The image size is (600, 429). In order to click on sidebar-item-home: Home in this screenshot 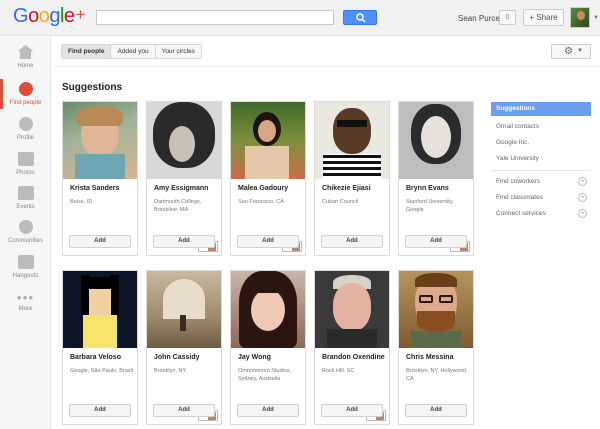, I will do `click(25, 57)`.